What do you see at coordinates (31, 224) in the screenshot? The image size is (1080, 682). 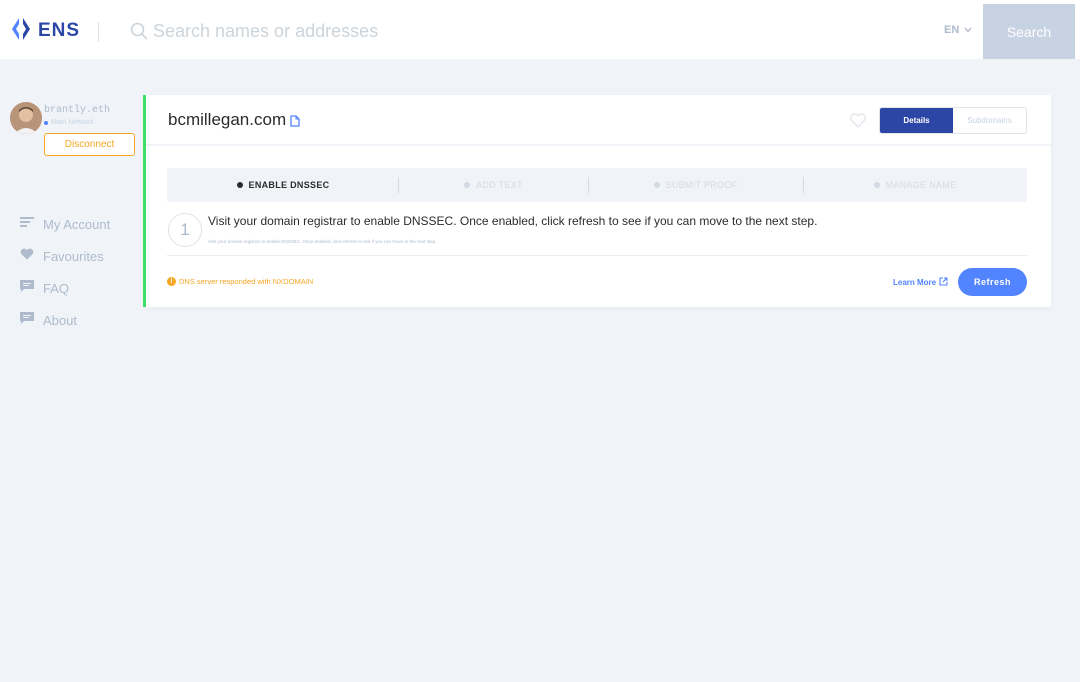 I see `account-icon` at bounding box center [31, 224].